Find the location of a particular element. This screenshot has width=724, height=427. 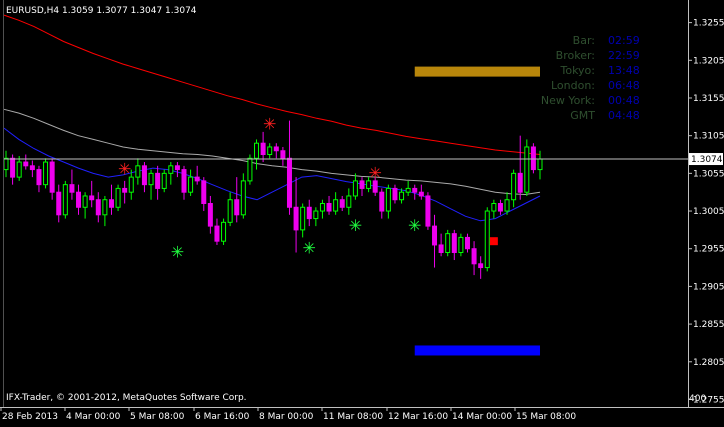

info-panel-label: Bar: is located at coordinates (584, 40).